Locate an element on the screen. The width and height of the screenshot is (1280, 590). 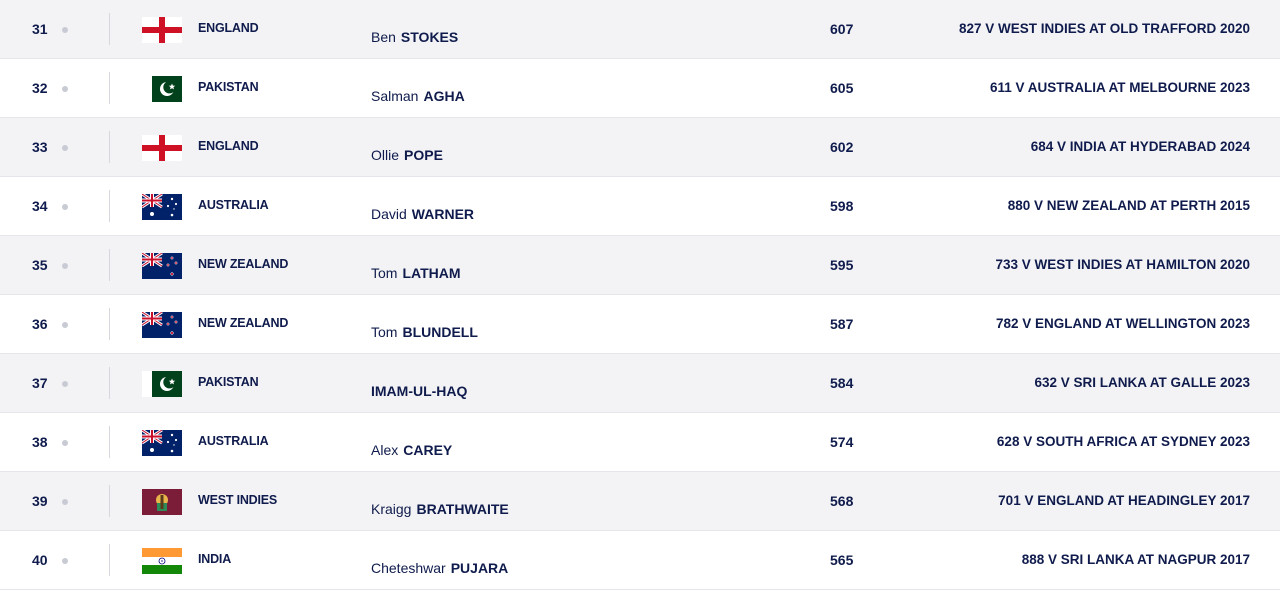
player-name: Tom BLUNDELL is located at coordinates (424, 332).